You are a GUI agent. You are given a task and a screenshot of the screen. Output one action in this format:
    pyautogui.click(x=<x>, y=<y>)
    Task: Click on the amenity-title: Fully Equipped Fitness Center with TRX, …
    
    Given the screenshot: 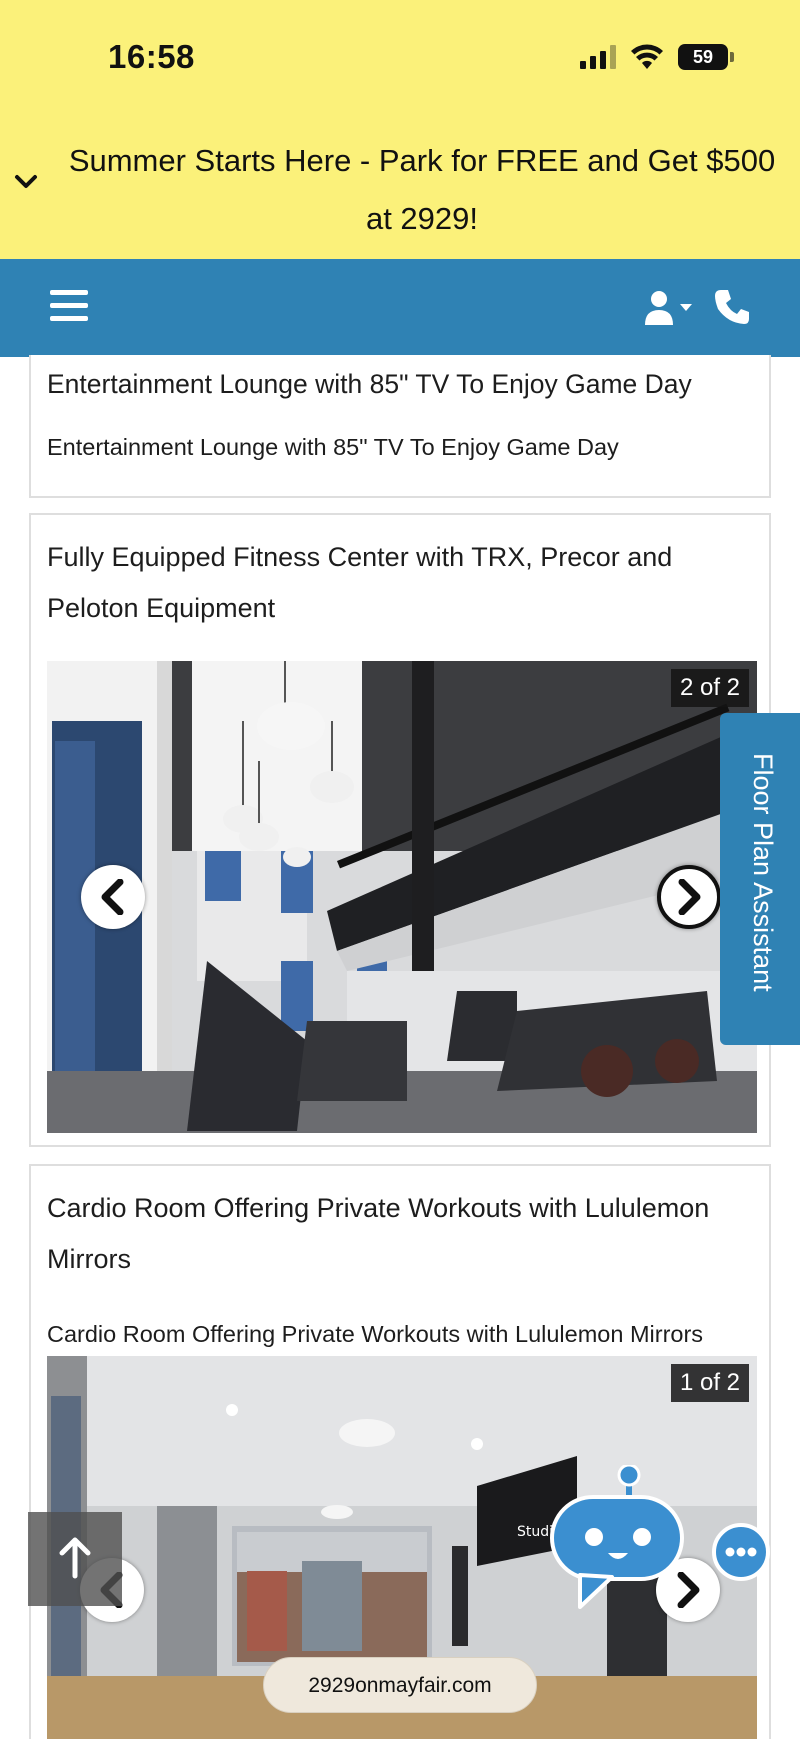 What is the action you would take?
    pyautogui.click(x=360, y=582)
    